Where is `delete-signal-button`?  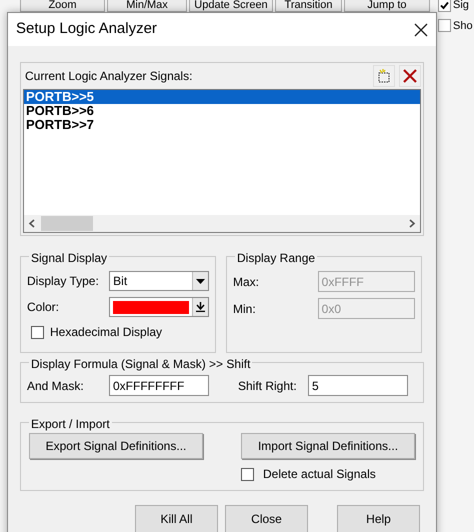
delete-signal-button is located at coordinates (410, 76).